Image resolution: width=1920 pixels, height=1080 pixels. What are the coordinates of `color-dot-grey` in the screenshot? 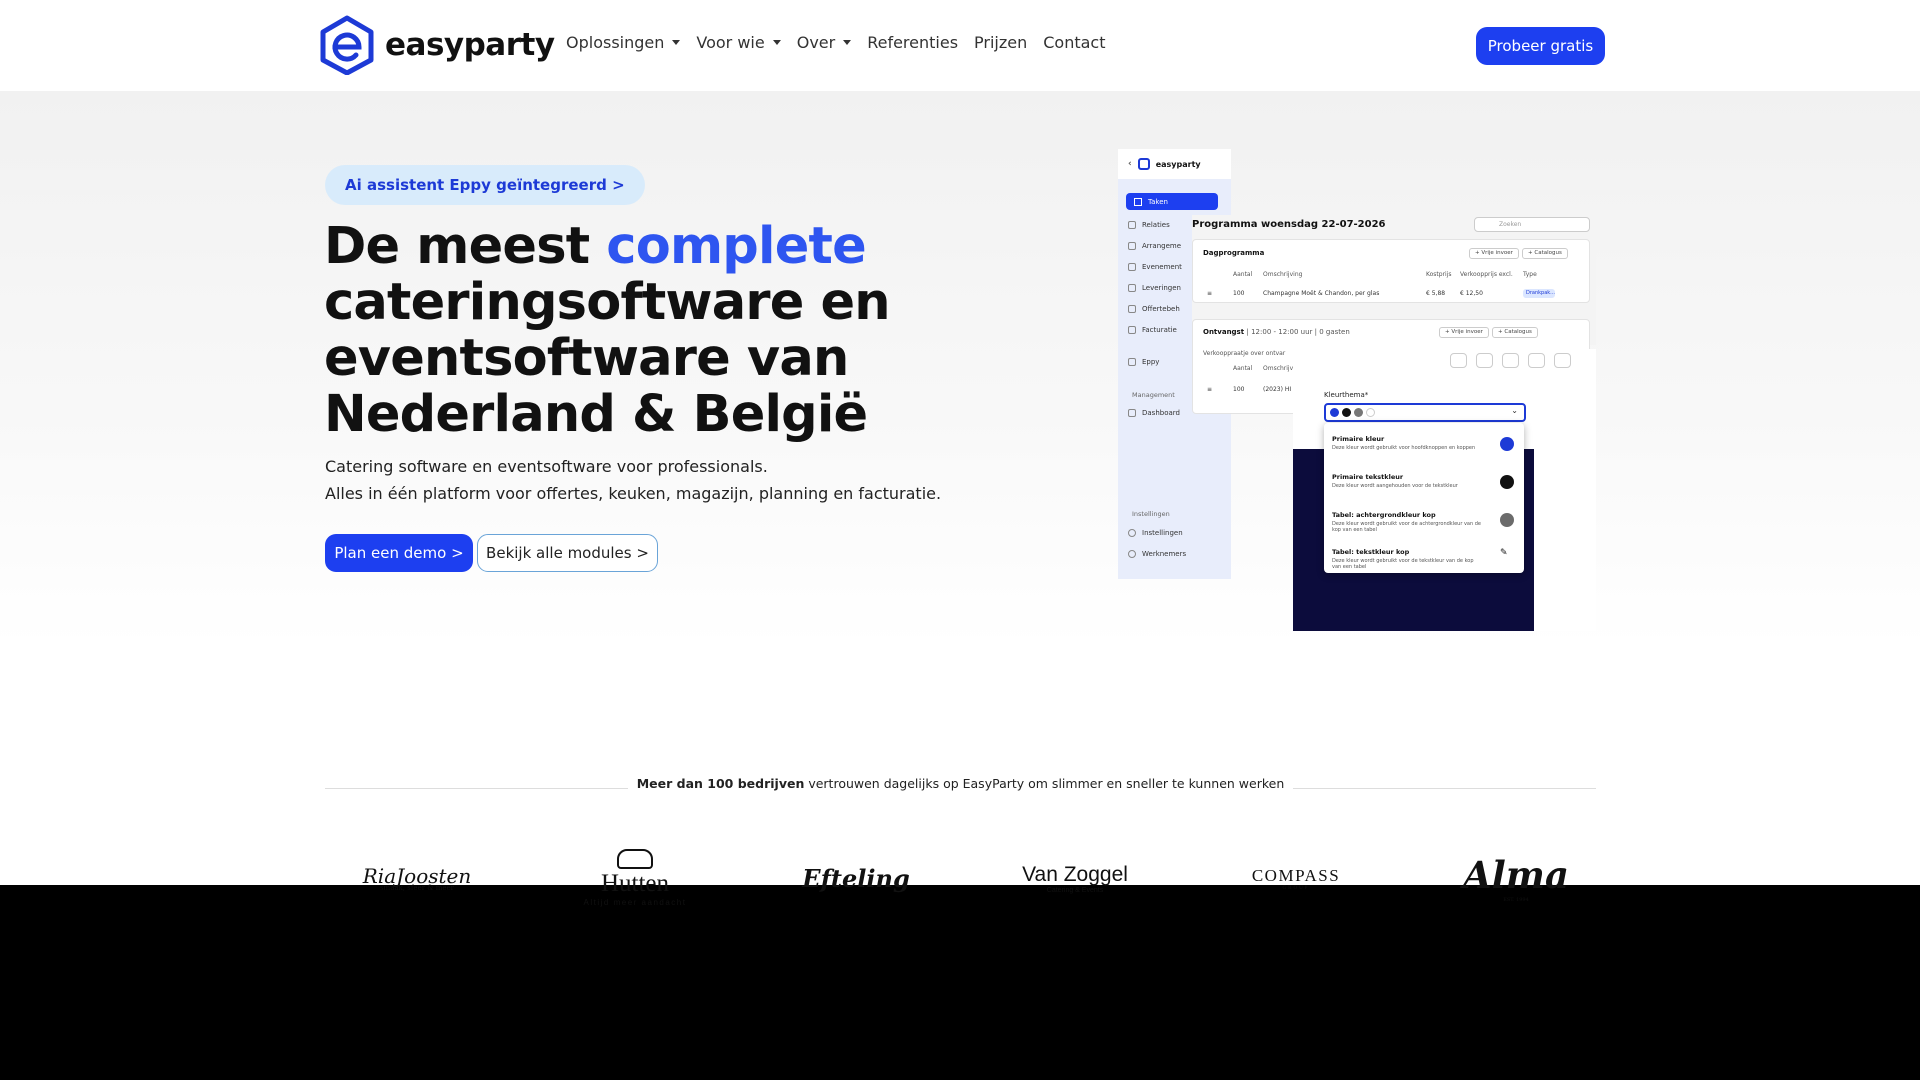 It's located at (1358, 412).